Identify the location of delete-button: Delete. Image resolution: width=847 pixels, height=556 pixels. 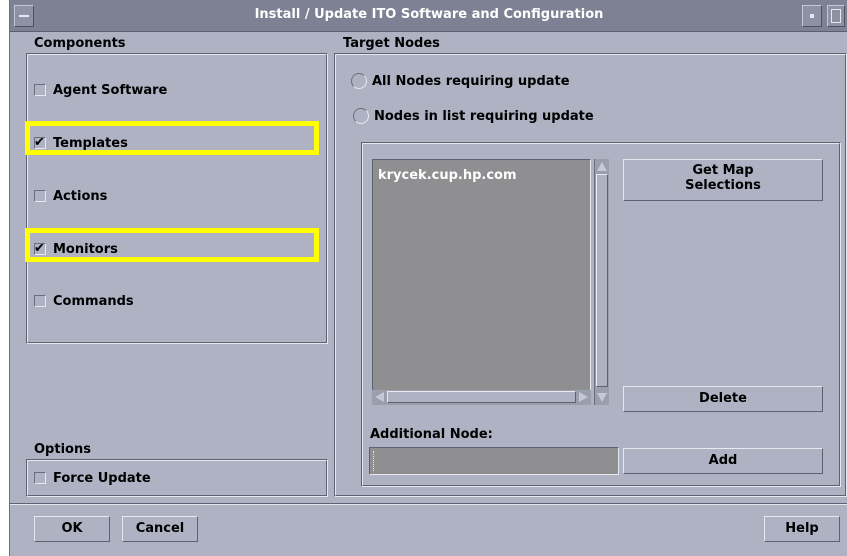
(723, 399).